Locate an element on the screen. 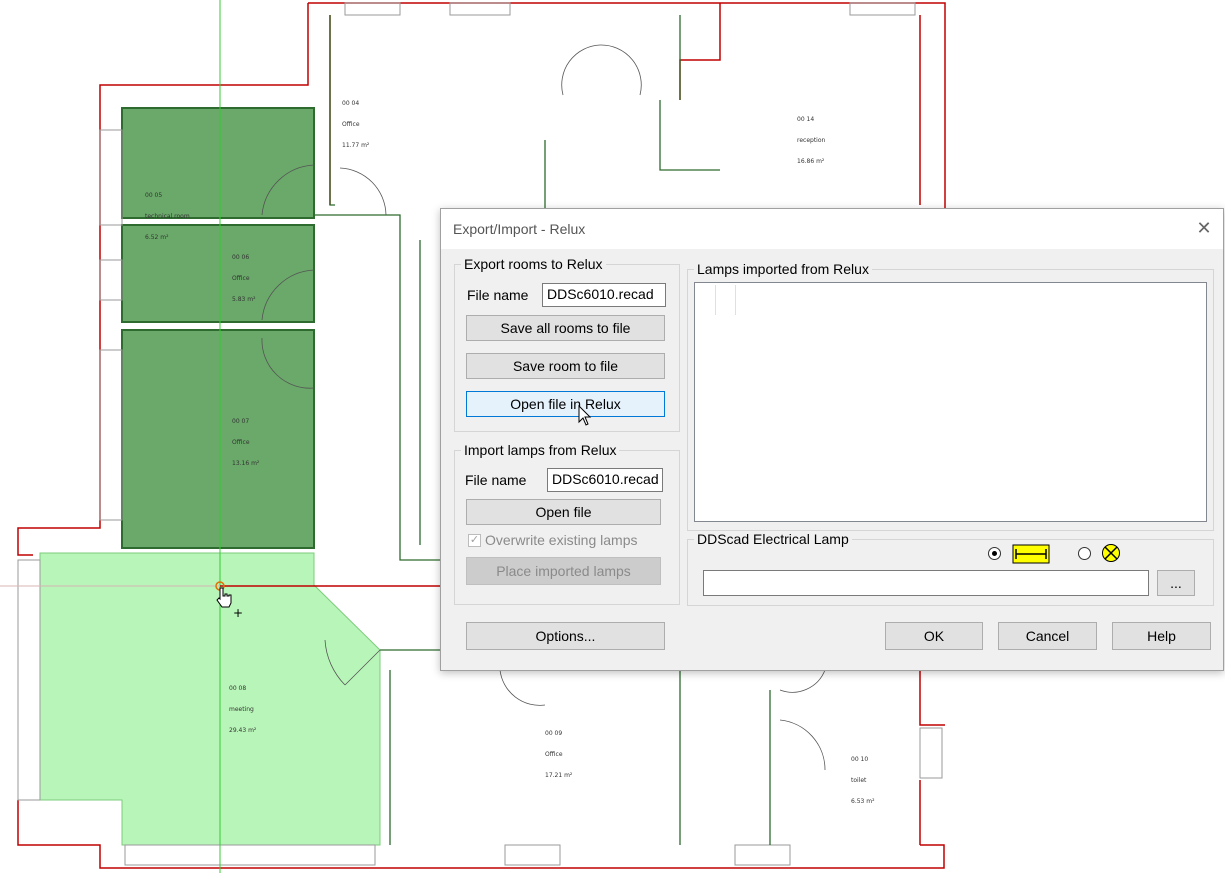  room-label-00-04: 00 04 Office 11.77 m² is located at coordinates (355, 121).